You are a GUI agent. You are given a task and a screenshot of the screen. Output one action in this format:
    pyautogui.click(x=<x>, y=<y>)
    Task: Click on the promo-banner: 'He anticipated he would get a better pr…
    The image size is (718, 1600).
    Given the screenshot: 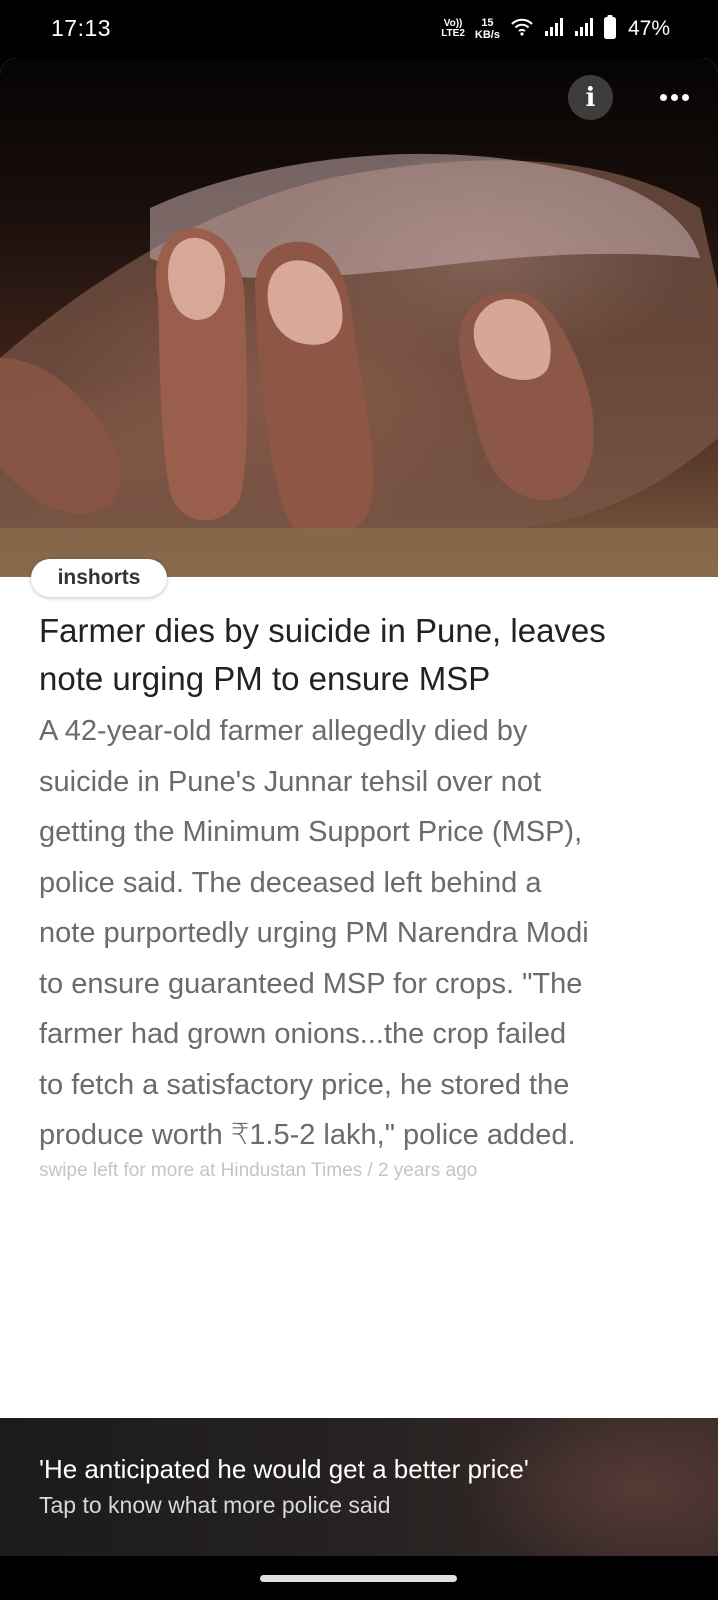 What is the action you would take?
    pyautogui.click(x=359, y=1487)
    